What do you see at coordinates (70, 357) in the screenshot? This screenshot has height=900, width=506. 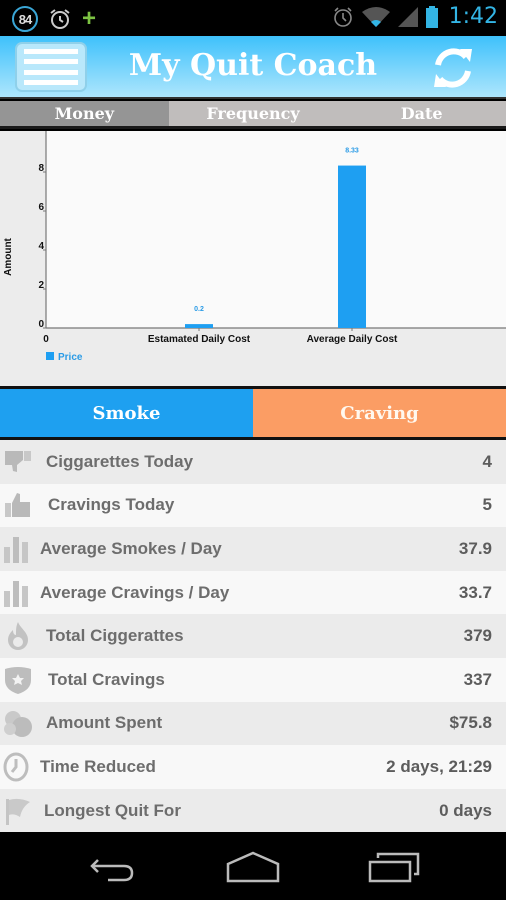 I see `legend-label: Price` at bounding box center [70, 357].